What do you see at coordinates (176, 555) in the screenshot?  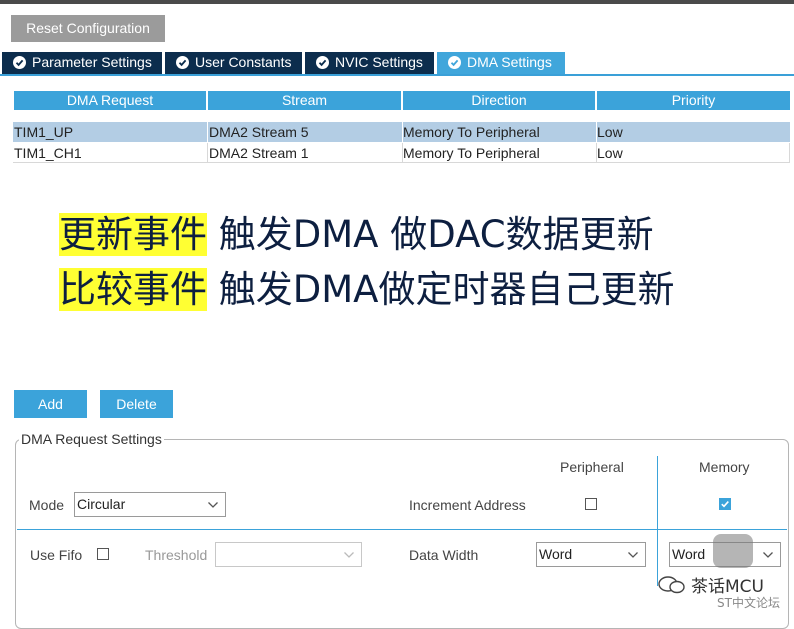 I see `threshold-label: Threshold` at bounding box center [176, 555].